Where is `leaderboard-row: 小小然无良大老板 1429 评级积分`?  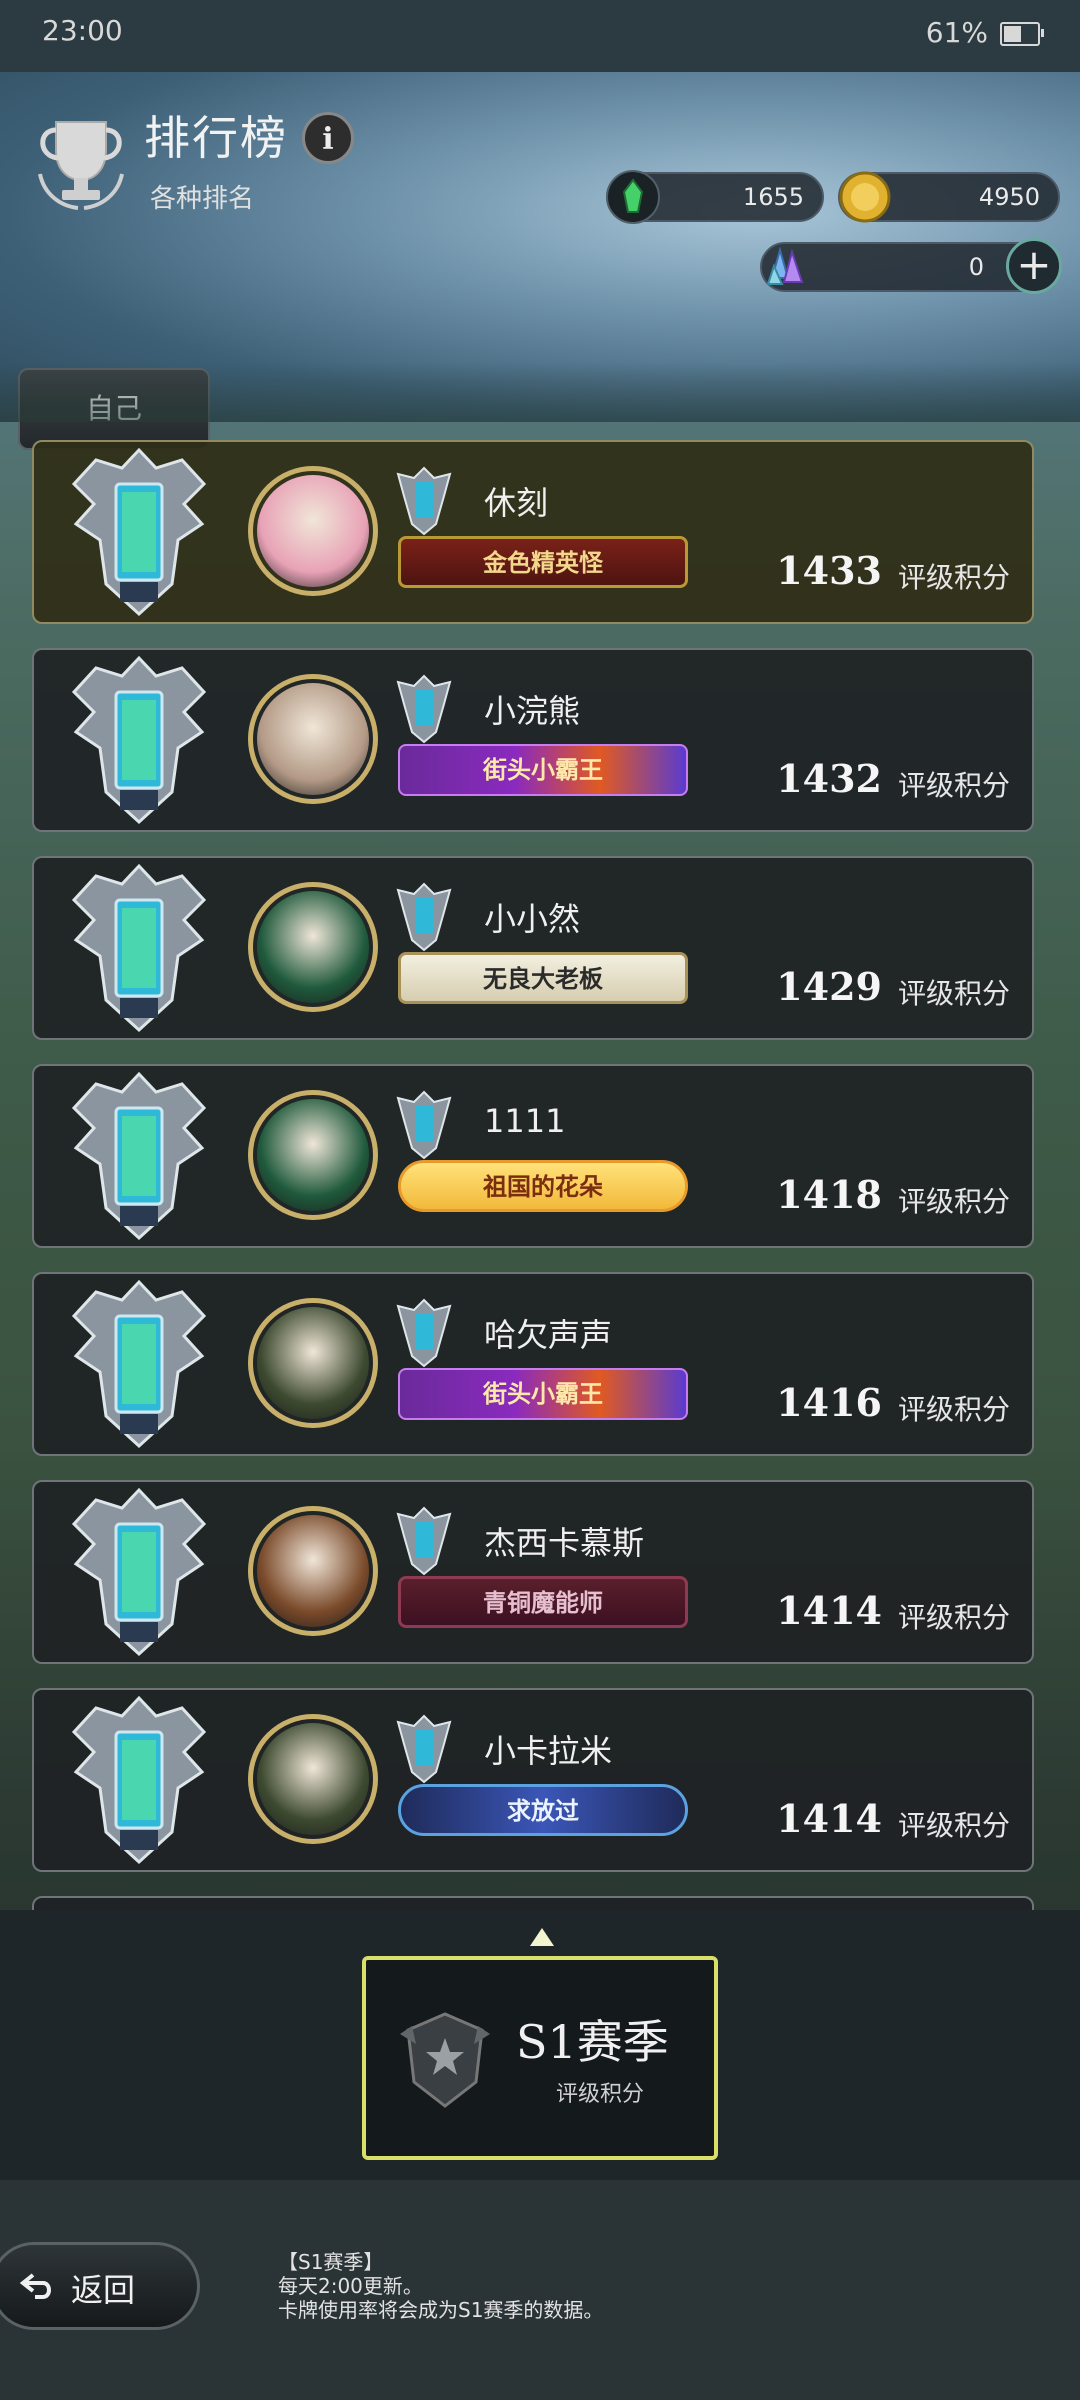
leaderboard-row: 小小然无良大老板 1429 评级积分 is located at coordinates (533, 948).